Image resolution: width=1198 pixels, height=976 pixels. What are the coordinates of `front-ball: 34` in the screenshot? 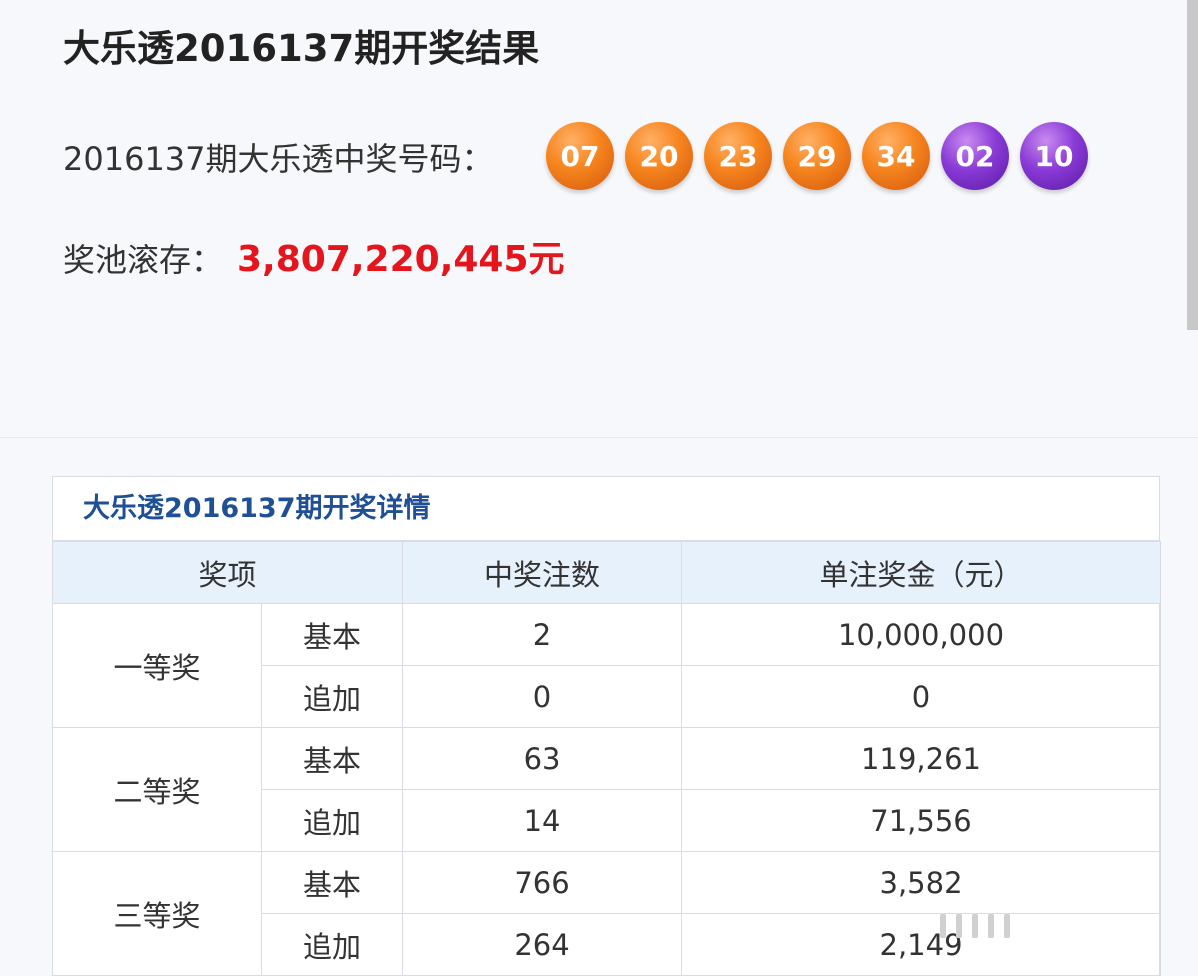 It's located at (896, 156).